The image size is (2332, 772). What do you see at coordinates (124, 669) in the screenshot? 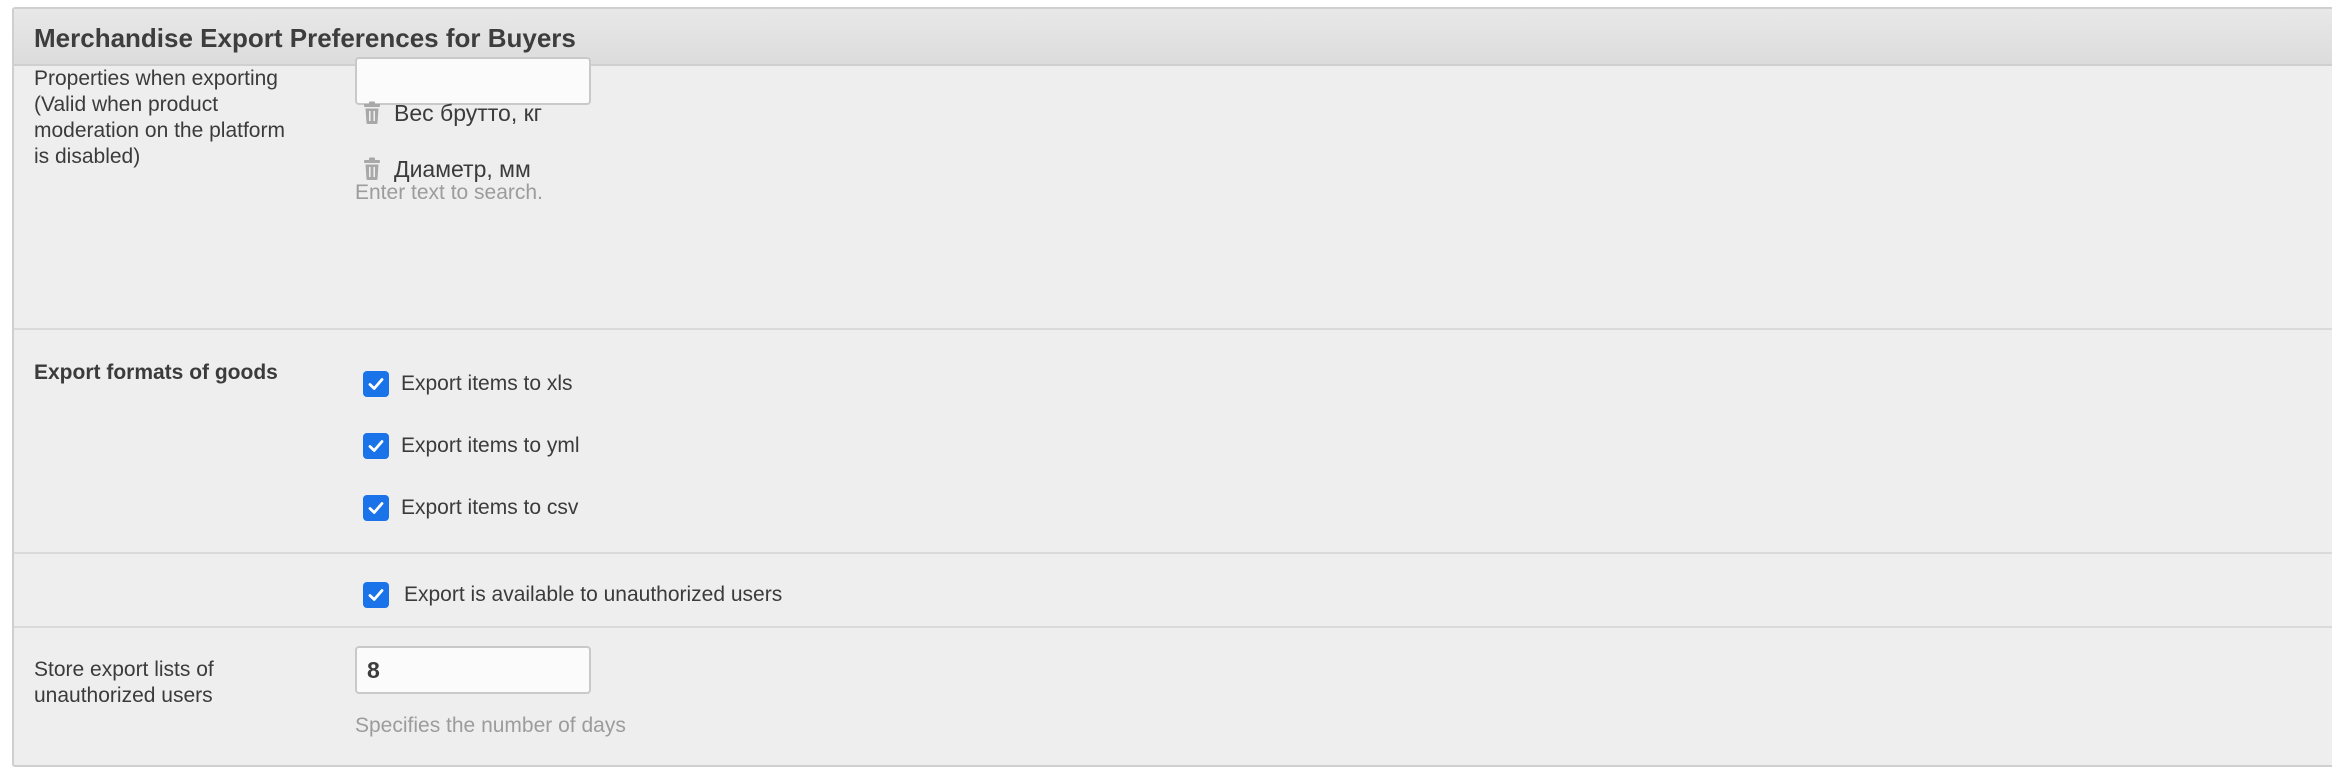
I see `store-lists-label-line: Store export lists of` at bounding box center [124, 669].